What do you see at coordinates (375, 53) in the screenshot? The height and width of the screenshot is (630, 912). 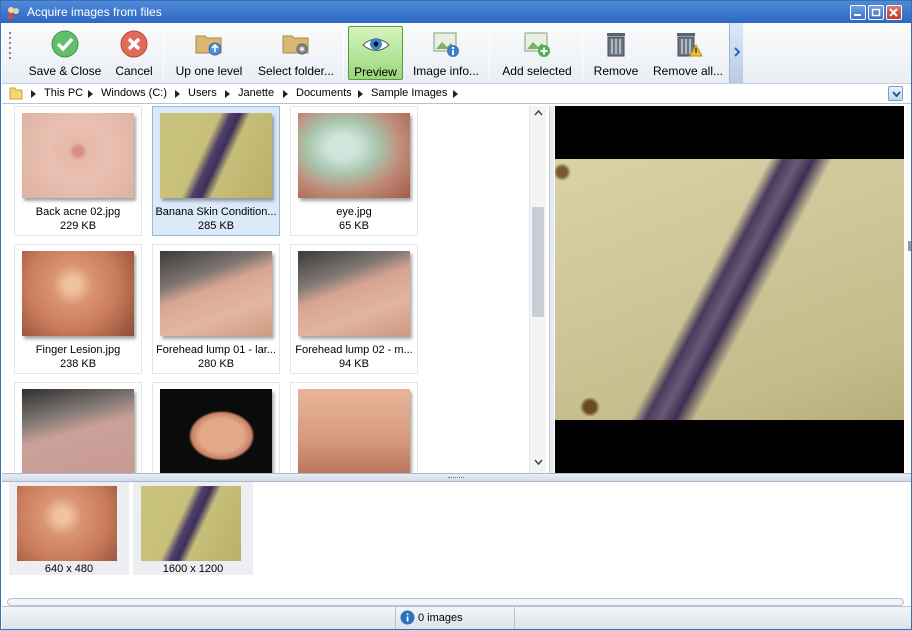 I see `preview-button: Preview` at bounding box center [375, 53].